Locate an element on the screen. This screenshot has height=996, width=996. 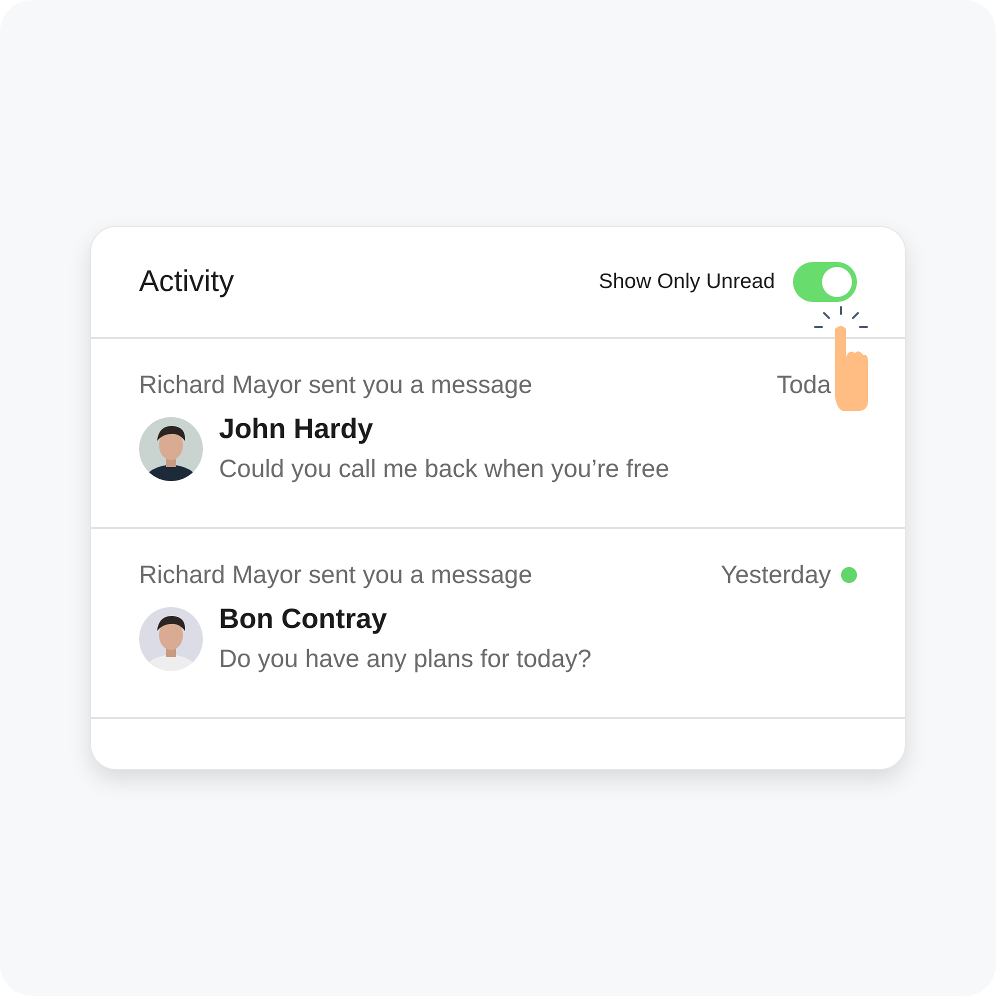
message-preview: Do you have any plans for today? is located at coordinates (405, 659).